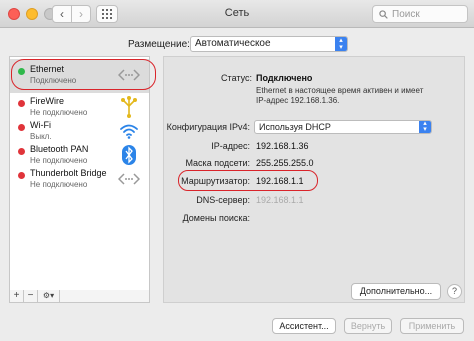  Describe the element at coordinates (285, 163) in the screenshot. I see `subnet-mask-value: 255.255.255.0` at that location.